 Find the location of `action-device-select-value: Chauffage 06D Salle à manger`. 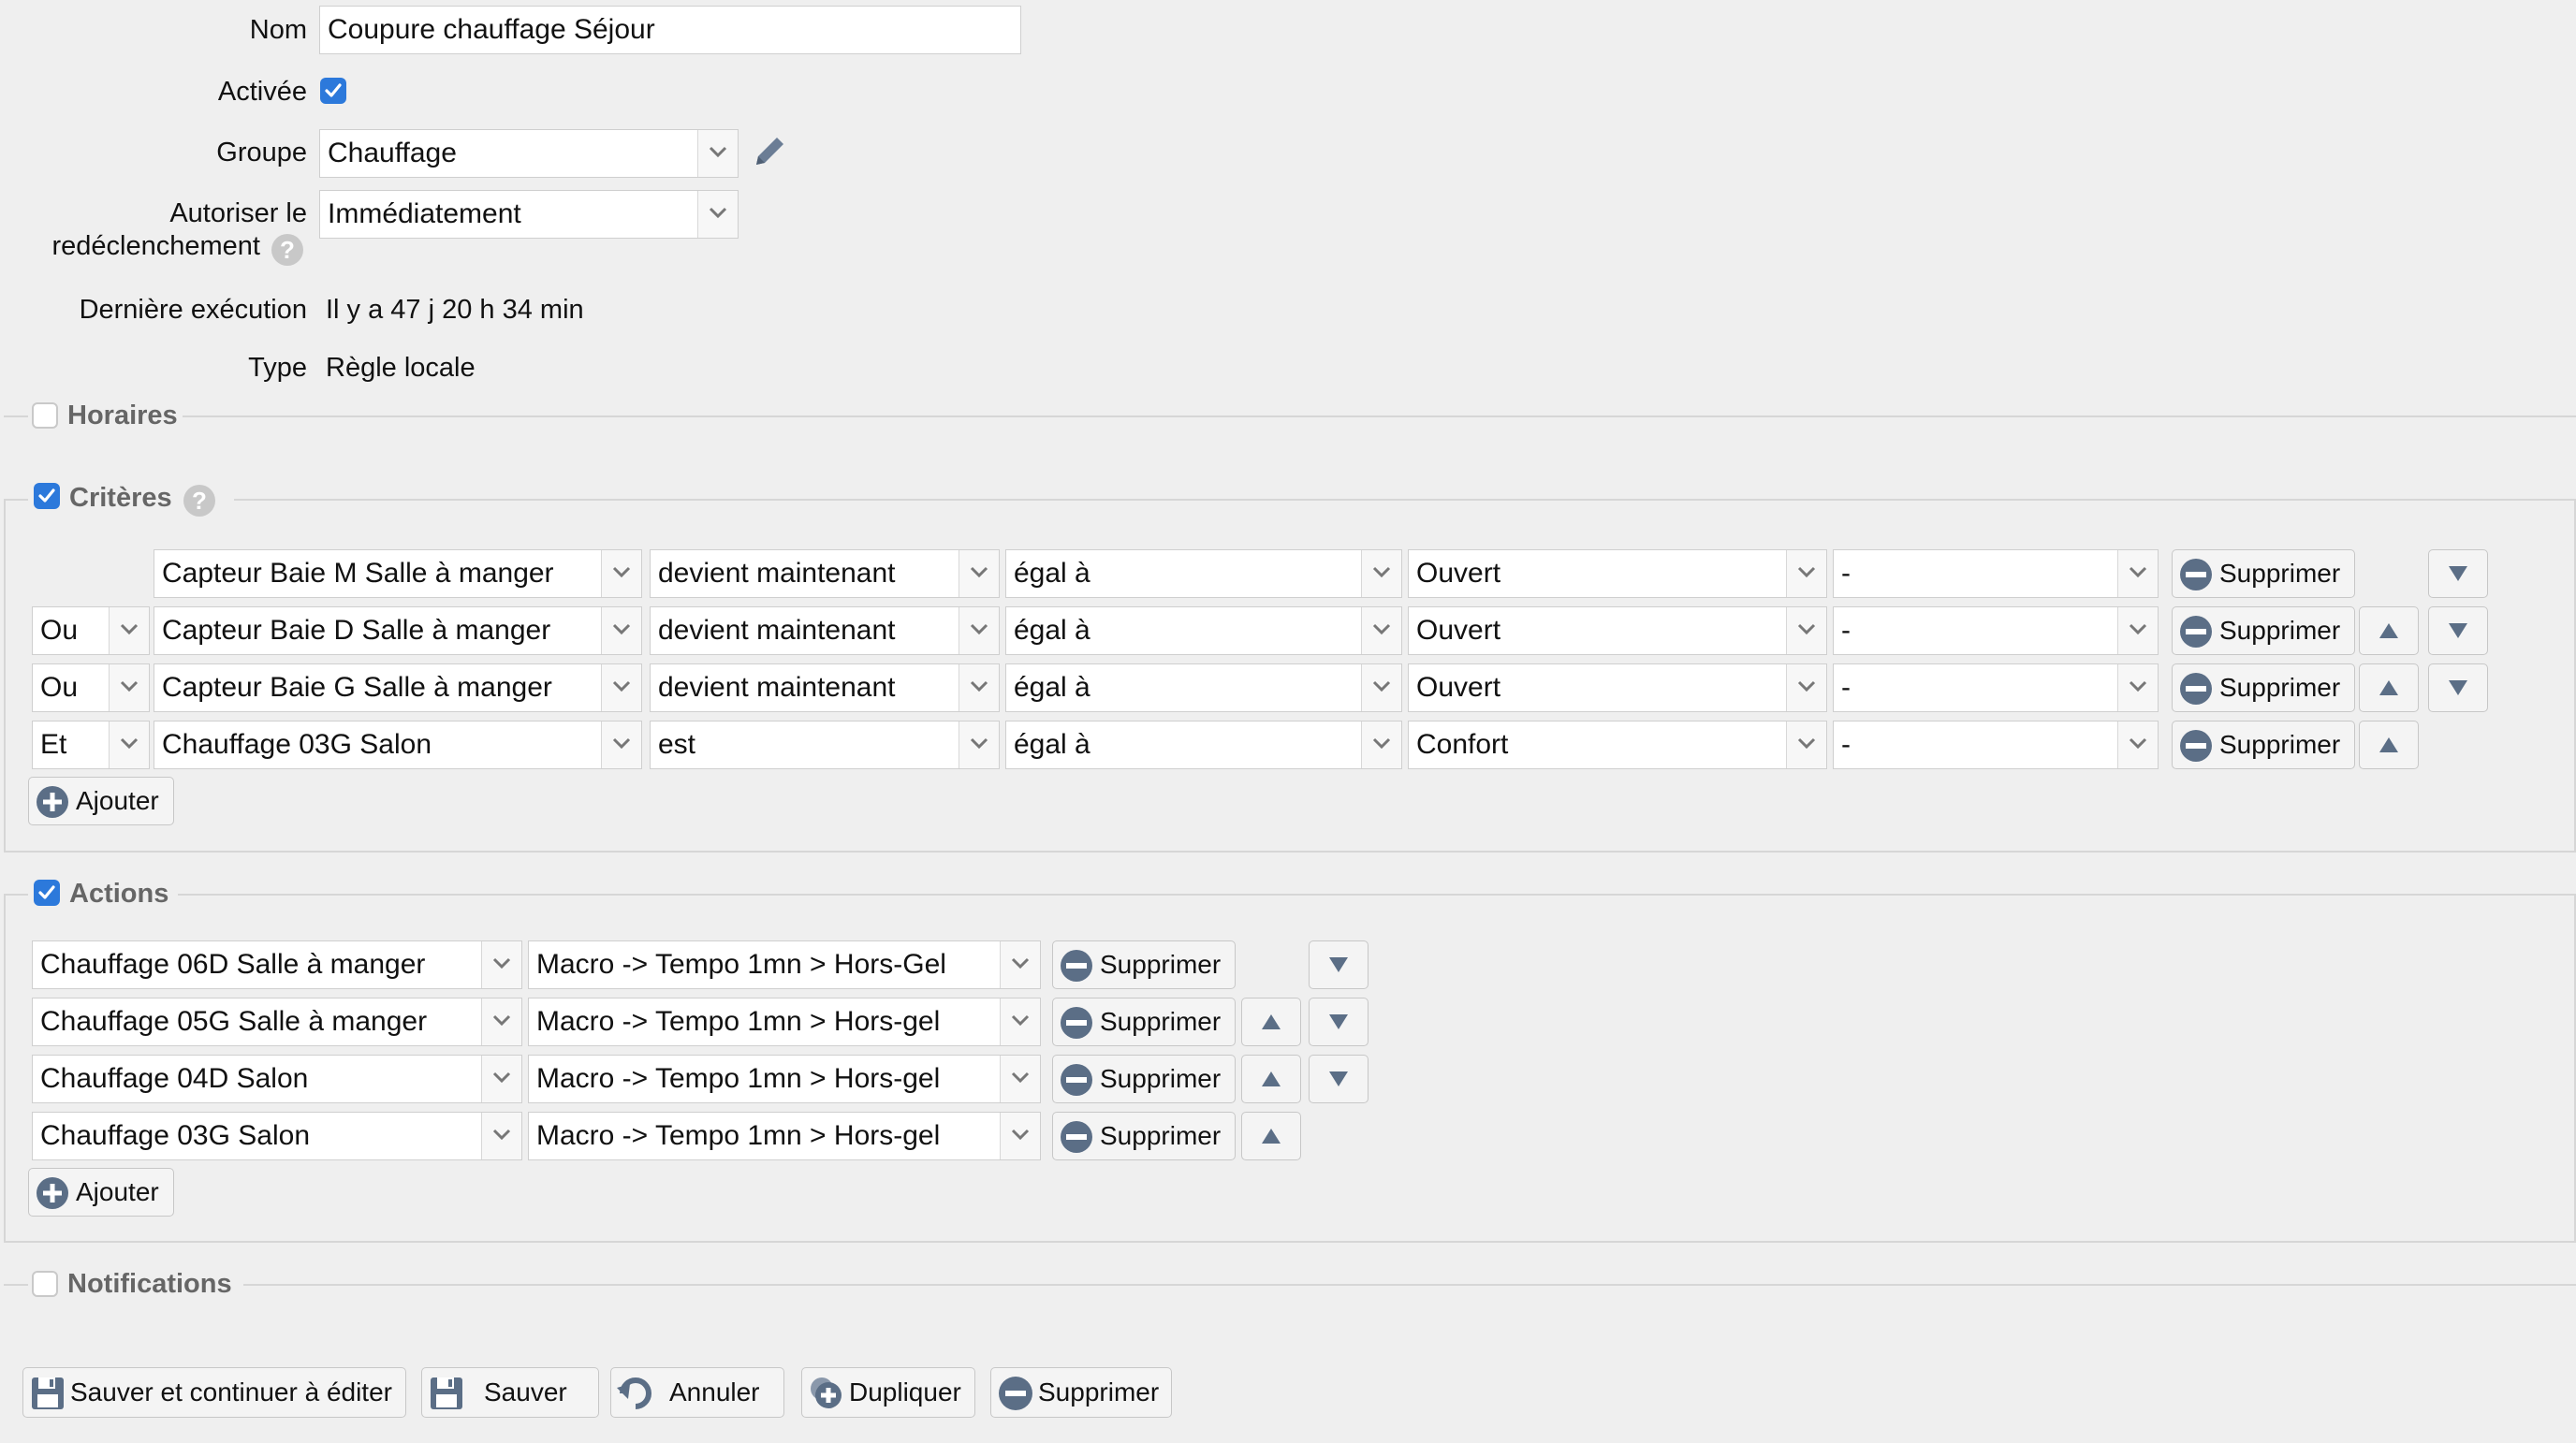

action-device-select-value: Chauffage 06D Salle à manger is located at coordinates (233, 964).